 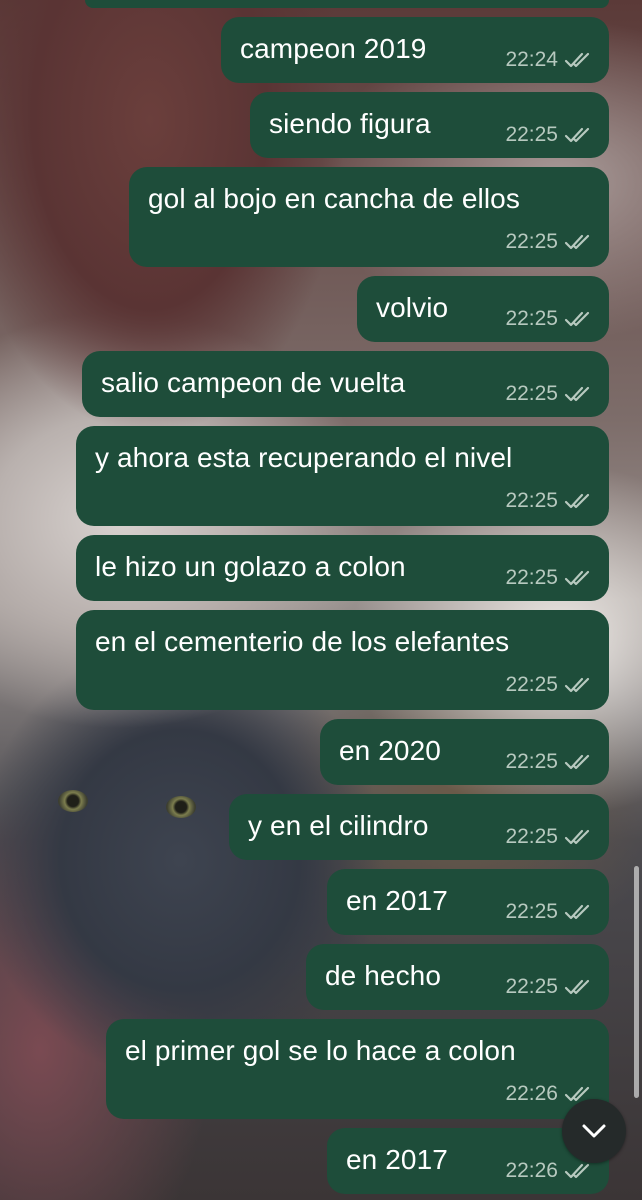 What do you see at coordinates (338, 825) in the screenshot?
I see `message-text: y en el cilindro` at bounding box center [338, 825].